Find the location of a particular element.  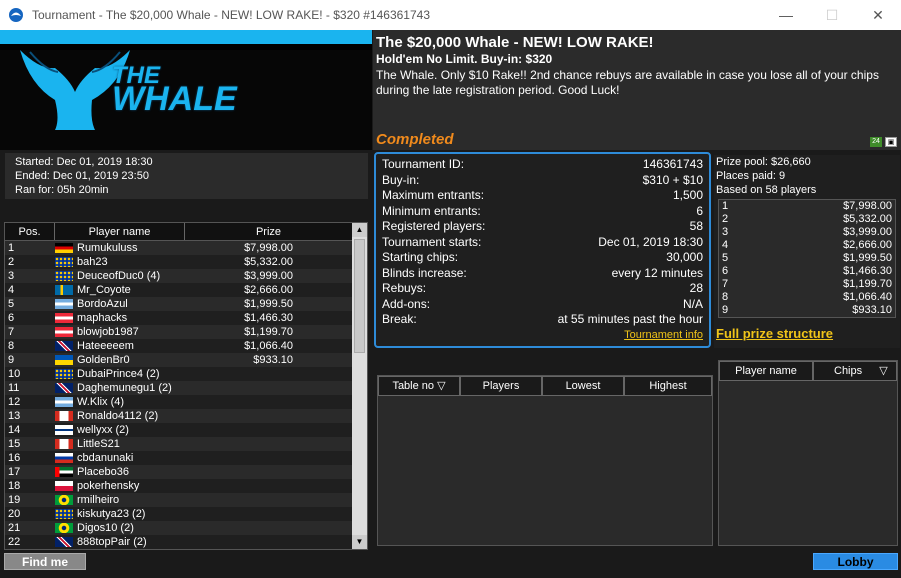

prize-row: 4 $2,666.00 is located at coordinates (807, 245).